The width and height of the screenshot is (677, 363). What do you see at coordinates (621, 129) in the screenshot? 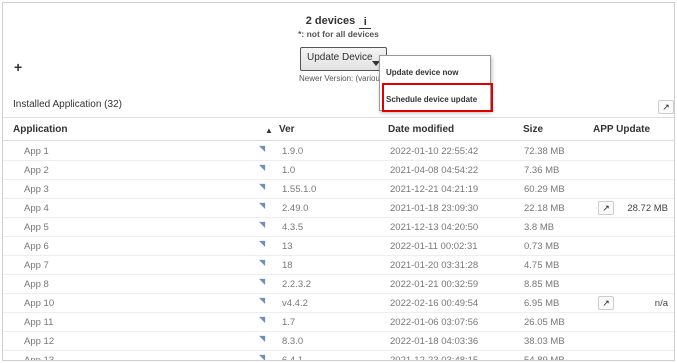
I see `col-app-update: APP Update` at bounding box center [621, 129].